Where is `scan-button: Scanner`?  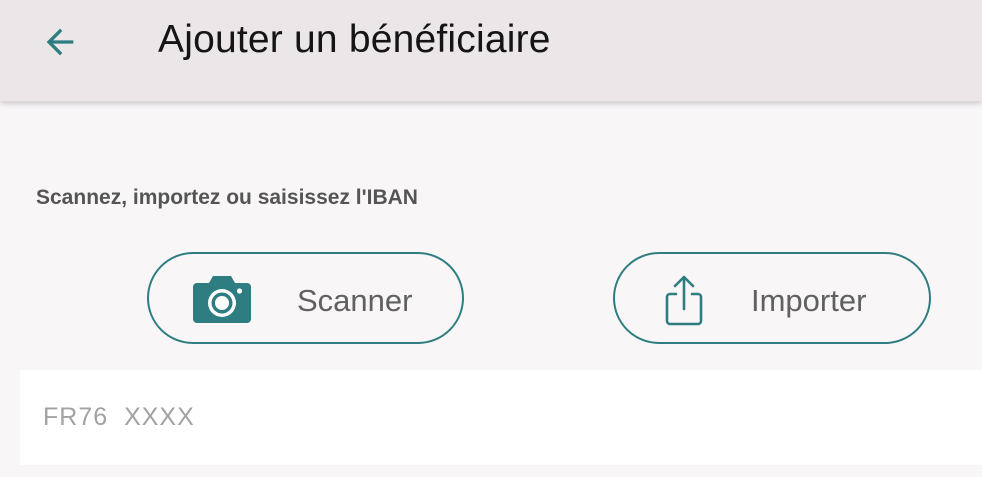 scan-button: Scanner is located at coordinates (305, 298).